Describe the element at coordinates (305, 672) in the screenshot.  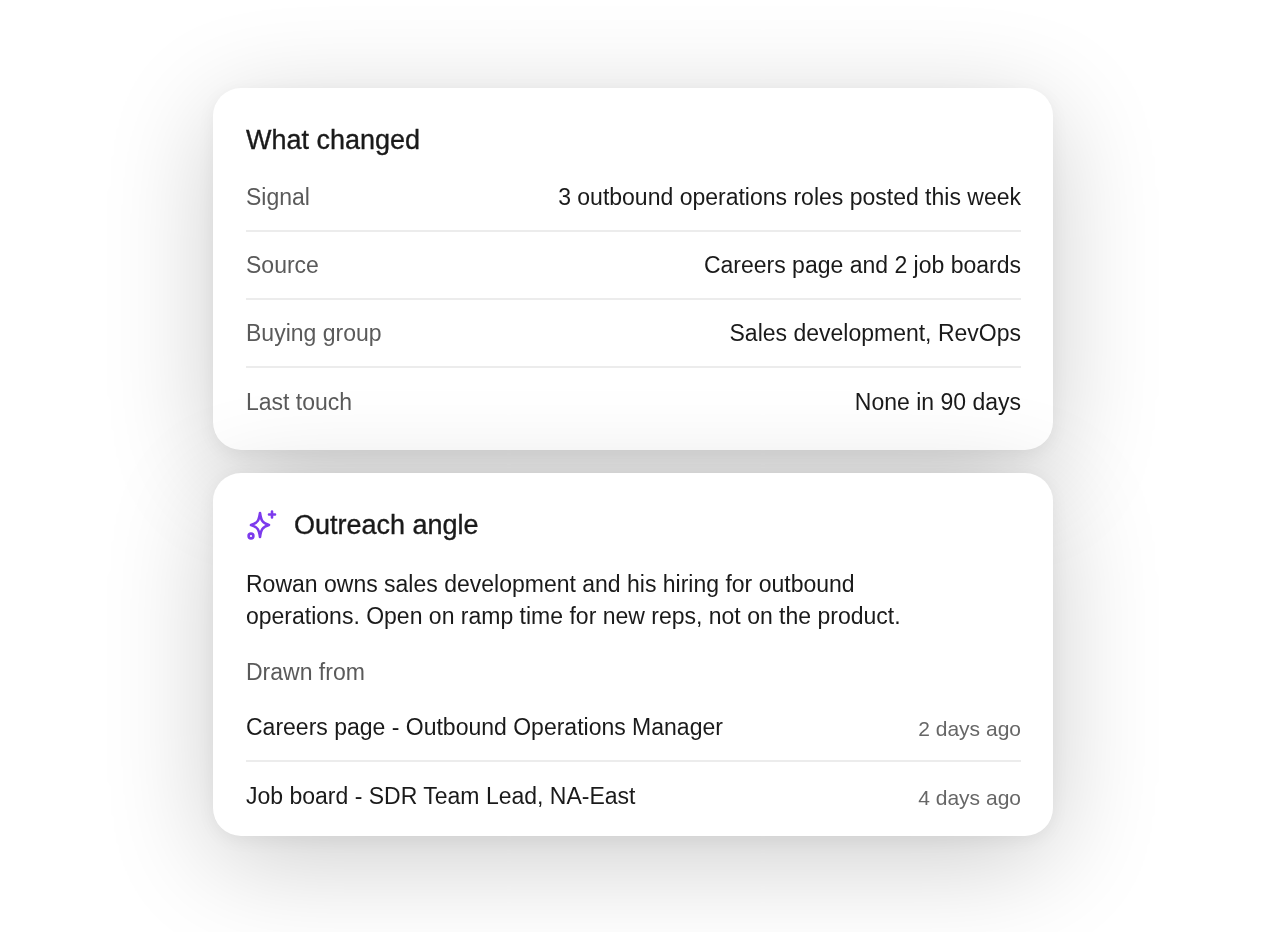
I see `sources-label: Drawn from` at that location.